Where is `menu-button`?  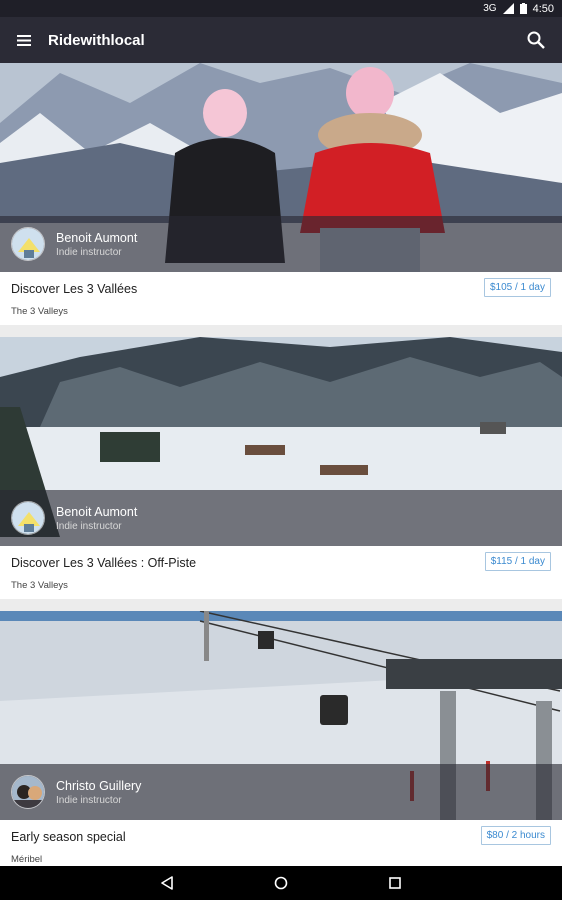
menu-button is located at coordinates (24, 40).